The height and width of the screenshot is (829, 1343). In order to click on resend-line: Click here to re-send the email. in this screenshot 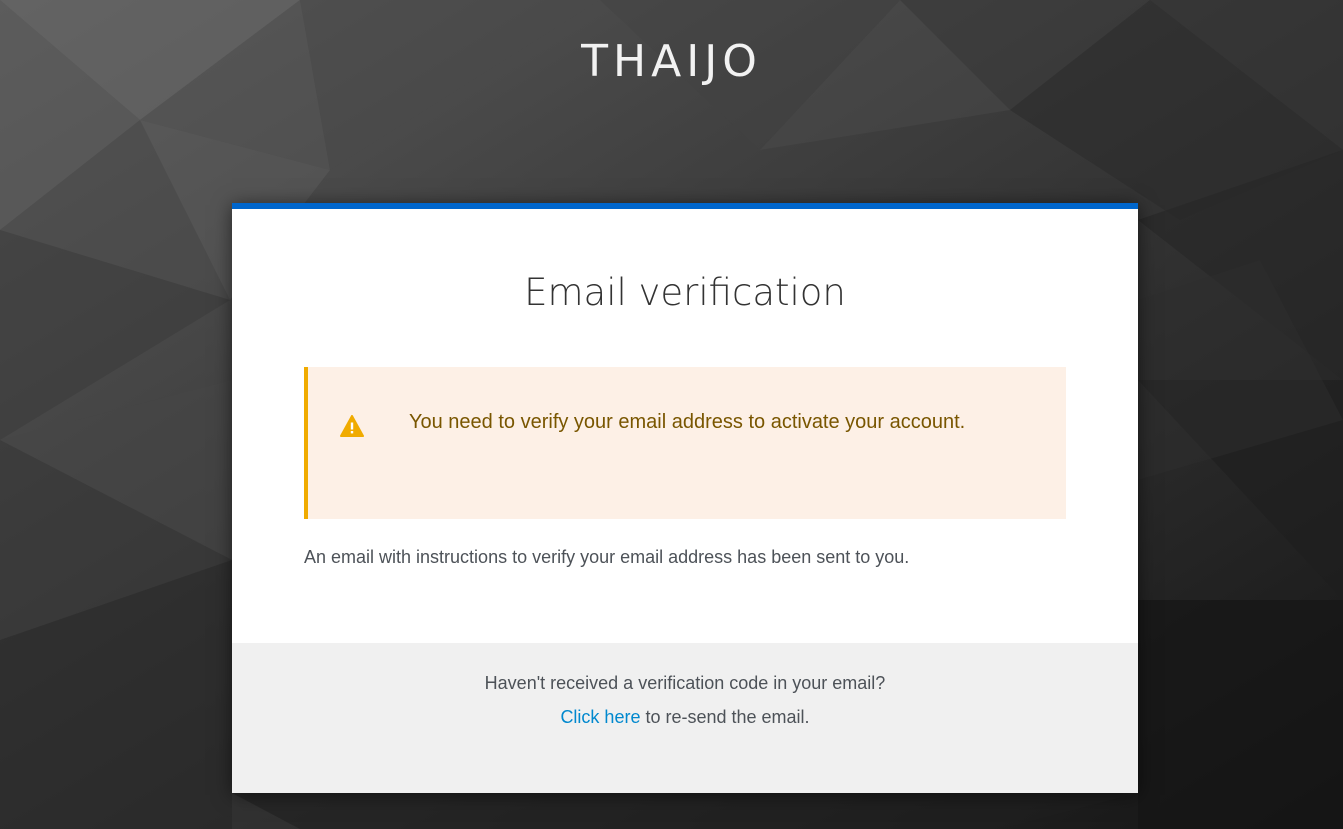, I will do `click(685, 717)`.